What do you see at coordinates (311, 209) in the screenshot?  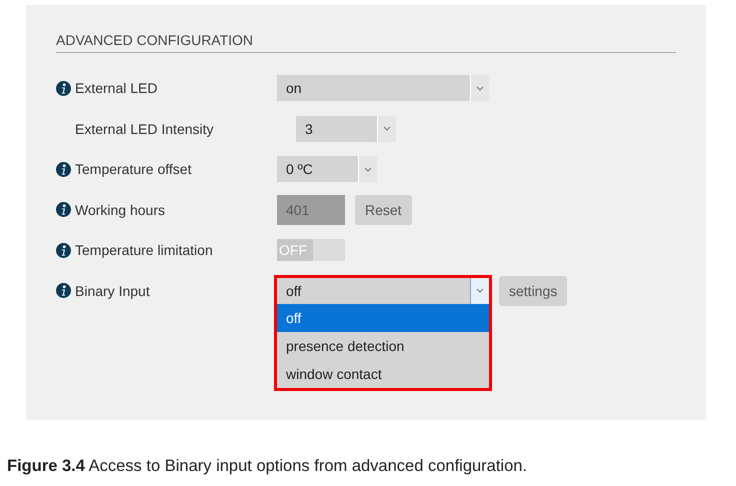 I see `hours-field: 401` at bounding box center [311, 209].